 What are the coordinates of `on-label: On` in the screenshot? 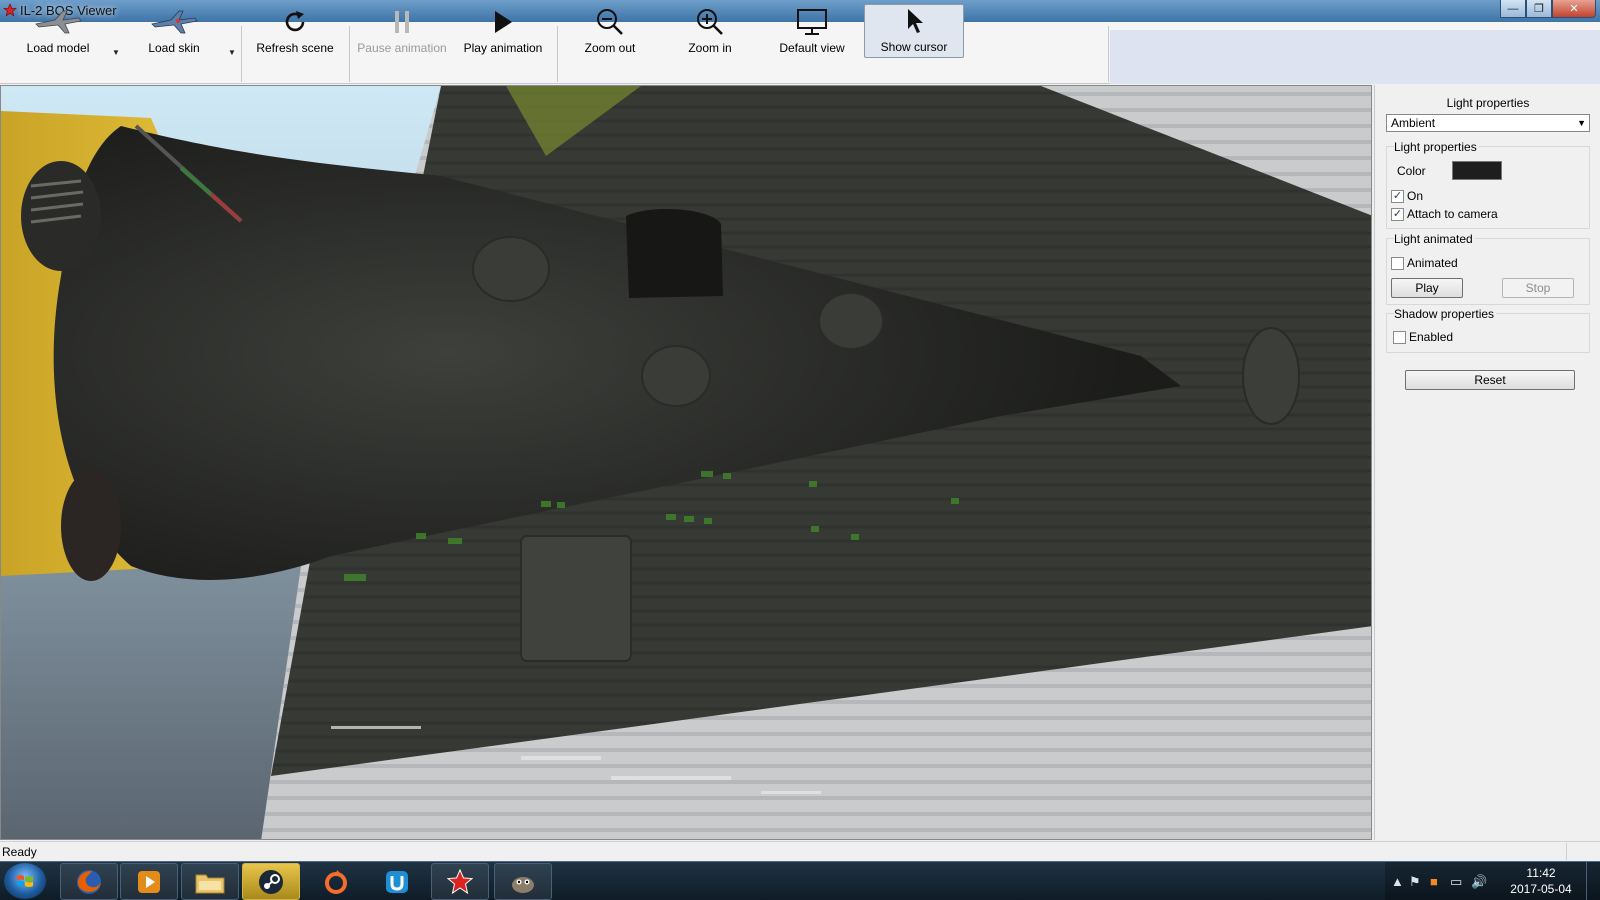 It's located at (1415, 196).